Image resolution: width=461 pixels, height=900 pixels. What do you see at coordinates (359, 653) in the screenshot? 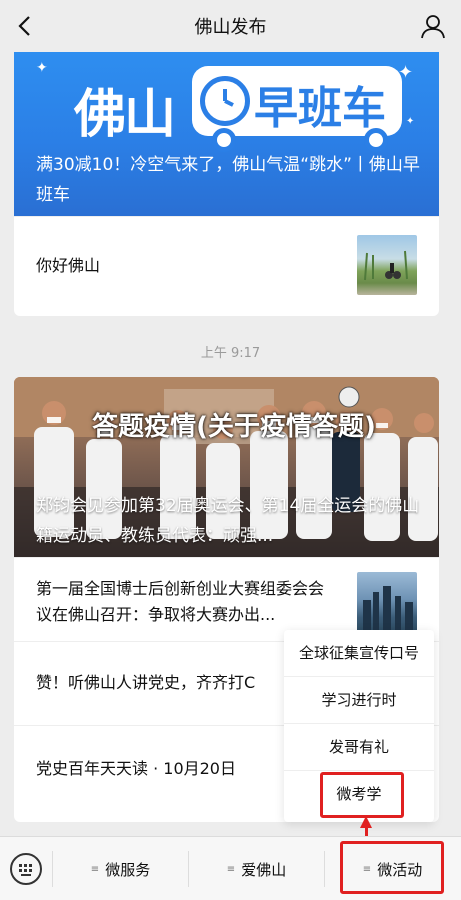
I see `submenu-item-slogan: 全球征集宣传口号` at bounding box center [359, 653].